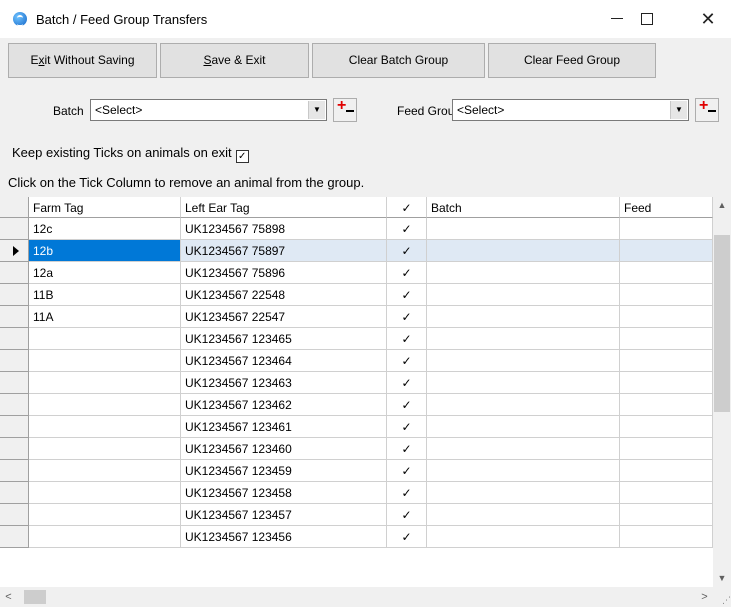 This screenshot has height=613, width=731. What do you see at coordinates (356, 515) in the screenshot?
I see `table-row: UK1234567 123457 ✓` at bounding box center [356, 515].